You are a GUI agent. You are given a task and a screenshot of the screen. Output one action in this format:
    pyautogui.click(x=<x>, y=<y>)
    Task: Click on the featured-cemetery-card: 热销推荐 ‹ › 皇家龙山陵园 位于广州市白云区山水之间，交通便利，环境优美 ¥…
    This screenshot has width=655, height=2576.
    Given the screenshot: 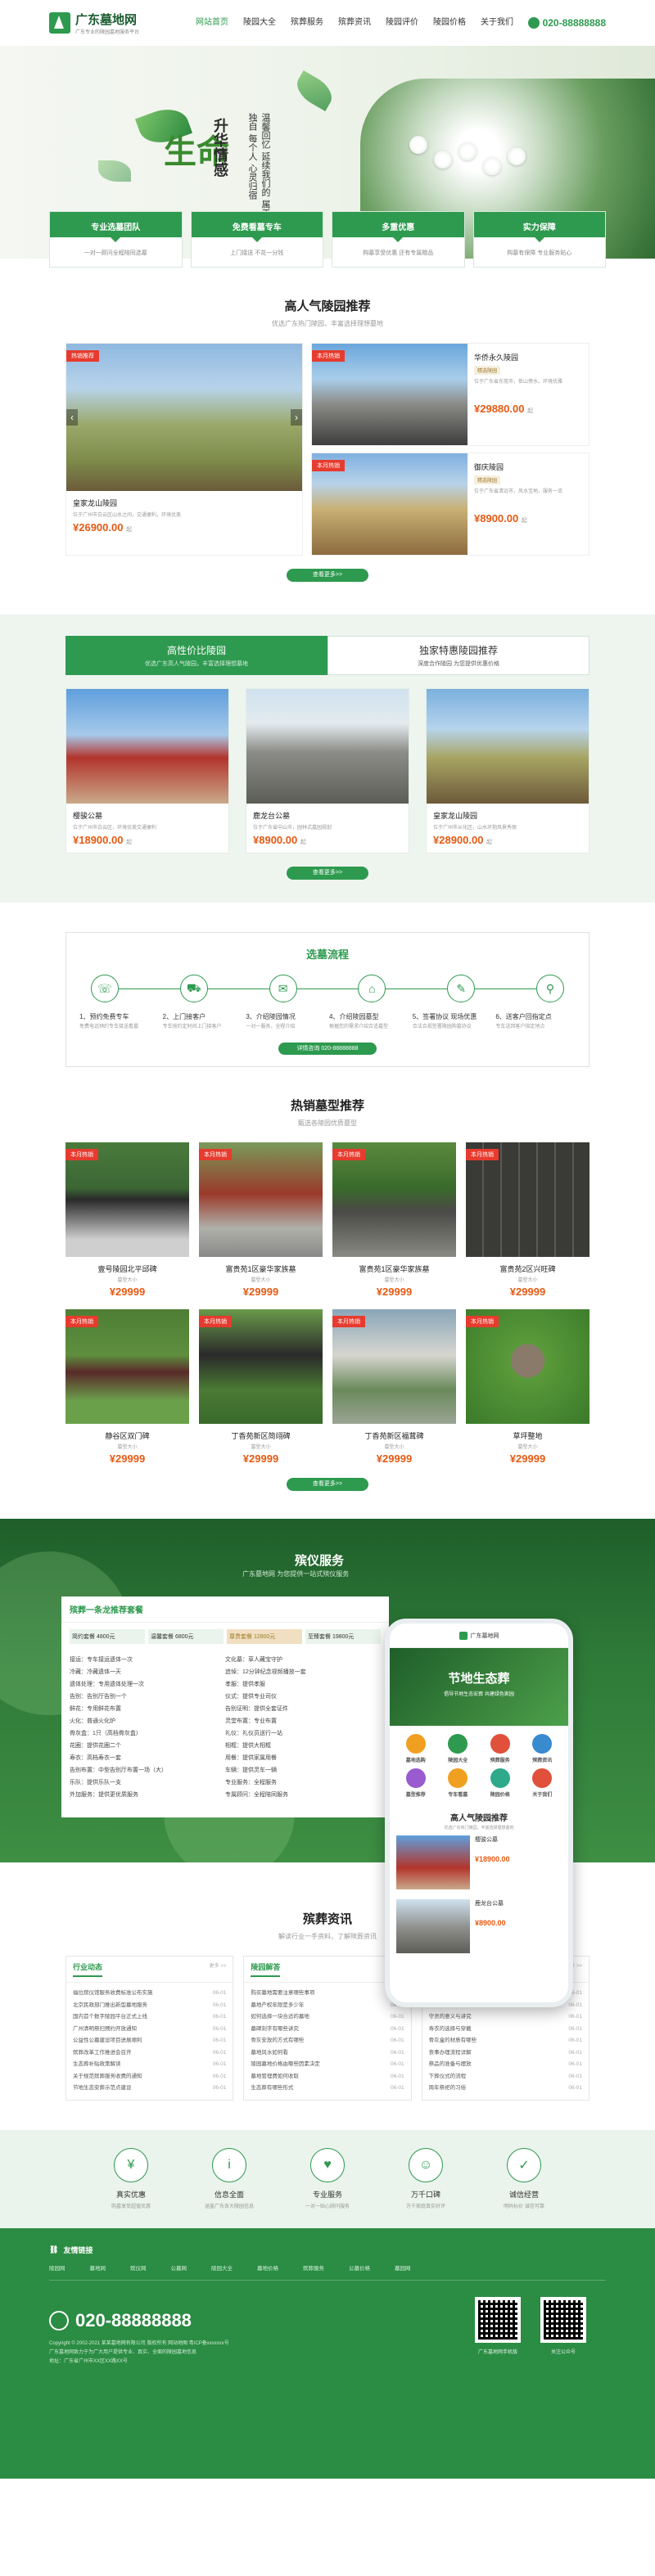 What is the action you would take?
    pyautogui.click(x=184, y=450)
    